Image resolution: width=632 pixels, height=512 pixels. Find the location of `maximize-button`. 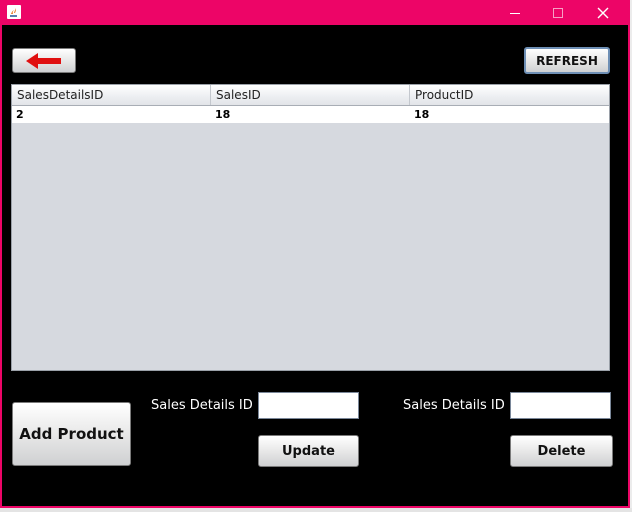

maximize-button is located at coordinates (558, 12).